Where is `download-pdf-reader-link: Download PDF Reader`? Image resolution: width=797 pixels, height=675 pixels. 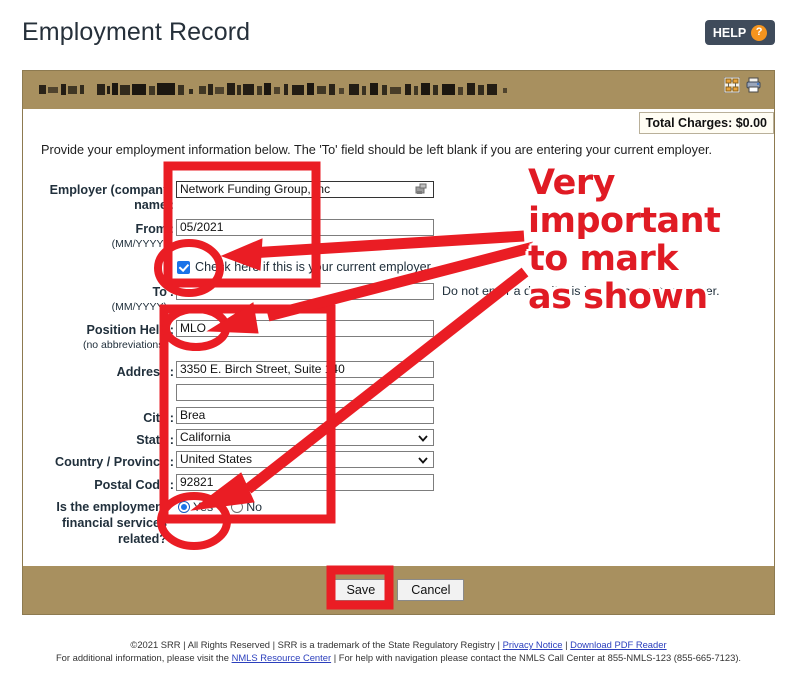 download-pdf-reader-link: Download PDF Reader is located at coordinates (618, 644).